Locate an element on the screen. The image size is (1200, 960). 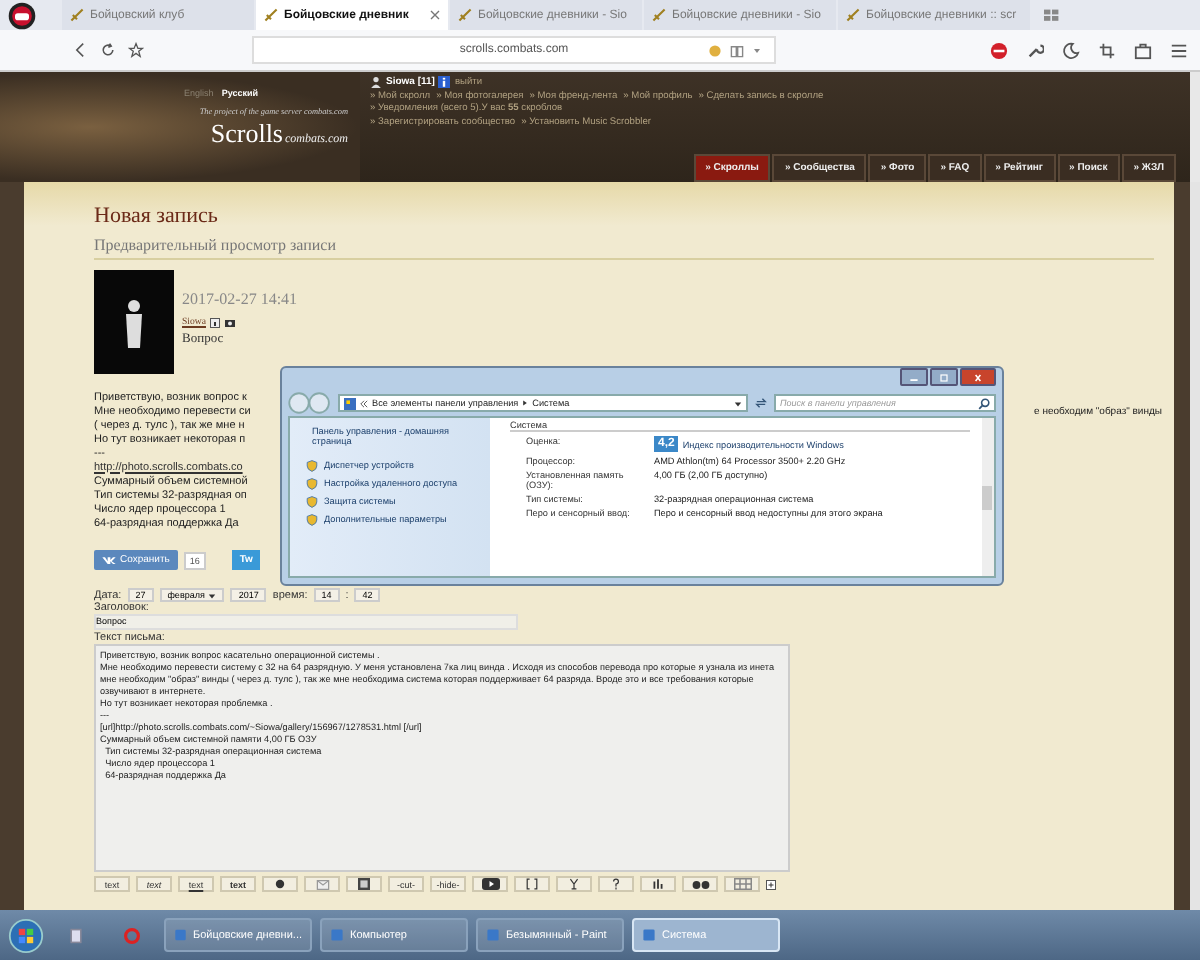
page-subtitle: Предварительный просмотр записи is located at coordinates (624, 248).